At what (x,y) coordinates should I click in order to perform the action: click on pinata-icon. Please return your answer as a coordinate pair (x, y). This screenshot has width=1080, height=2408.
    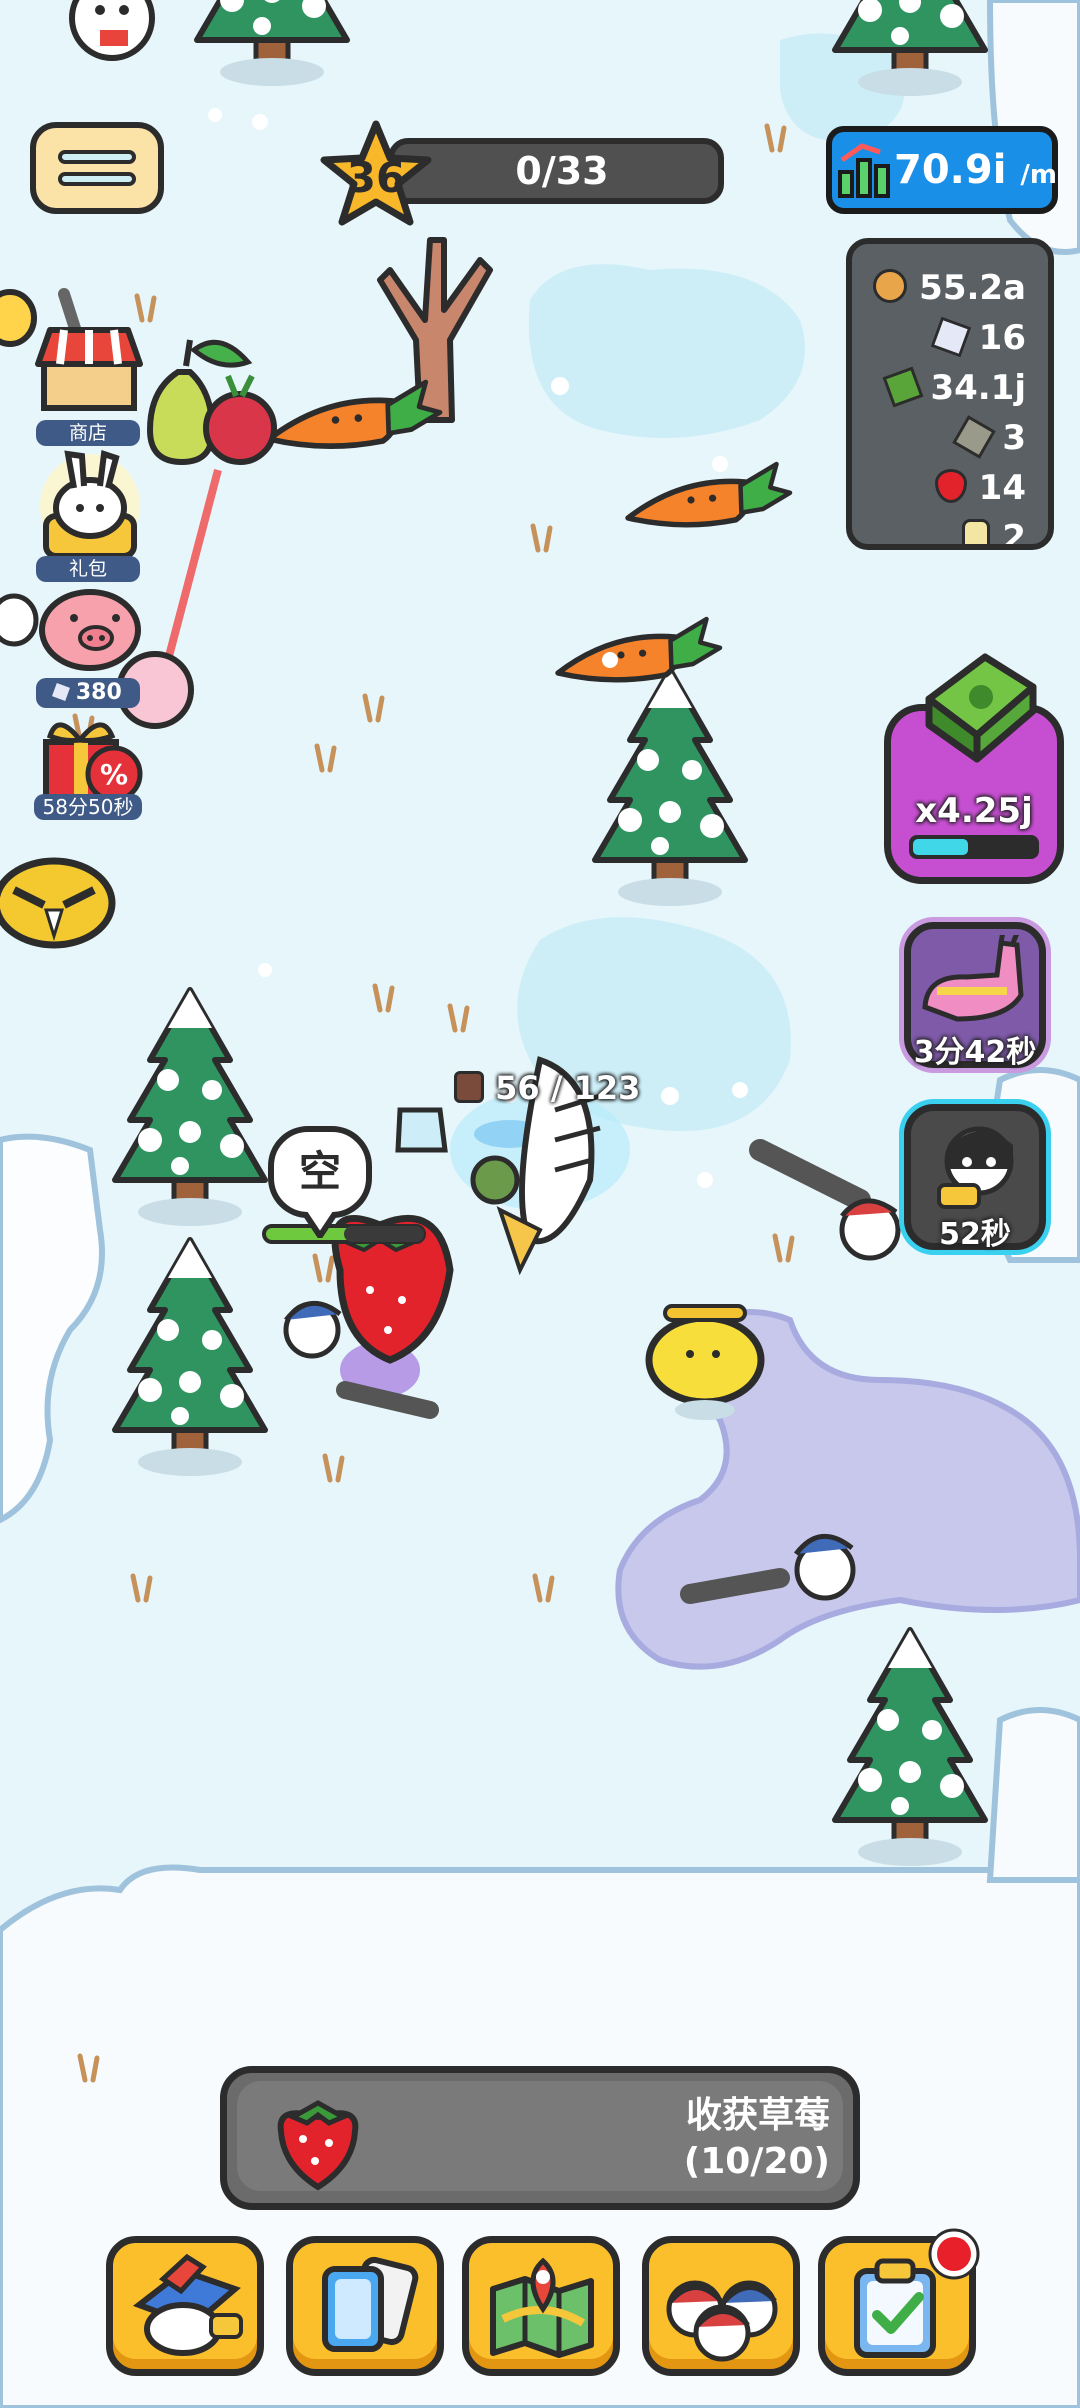
    Looking at the image, I should click on (973, 978).